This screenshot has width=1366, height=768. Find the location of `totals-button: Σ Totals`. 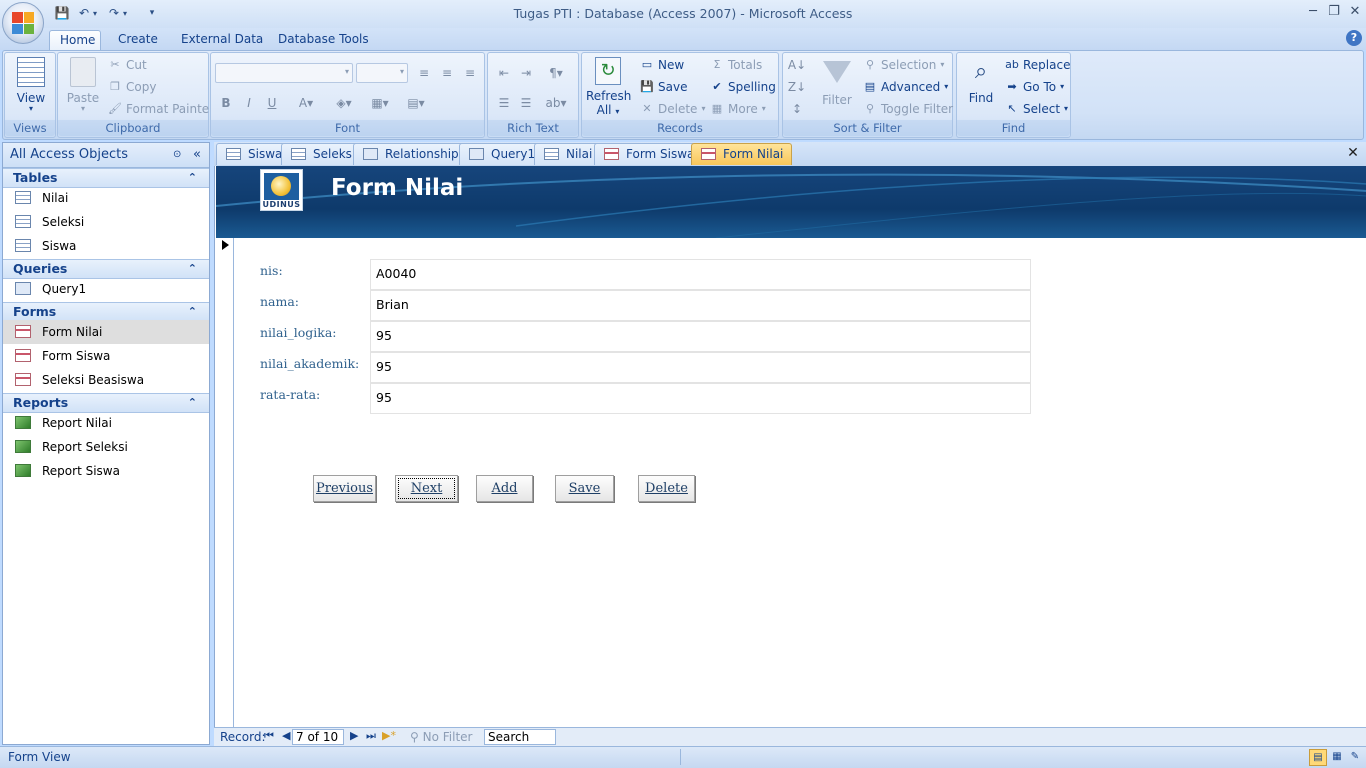

totals-button: Σ Totals is located at coordinates (736, 65).